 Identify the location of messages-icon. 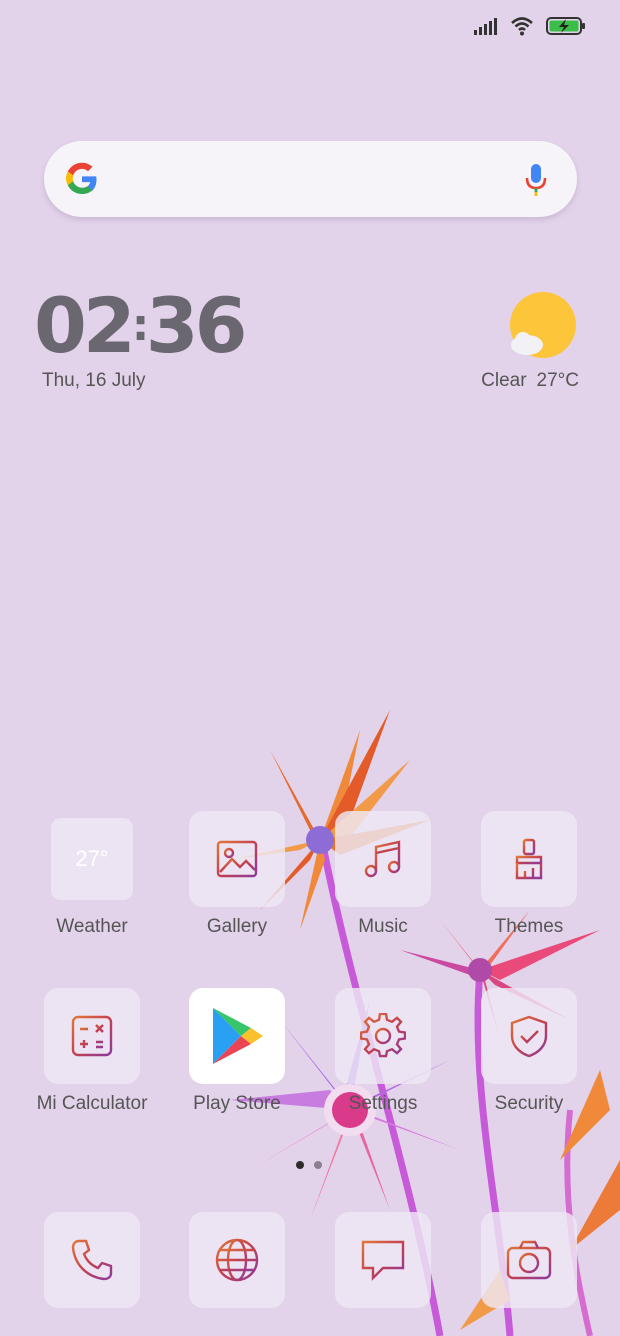
(383, 1260).